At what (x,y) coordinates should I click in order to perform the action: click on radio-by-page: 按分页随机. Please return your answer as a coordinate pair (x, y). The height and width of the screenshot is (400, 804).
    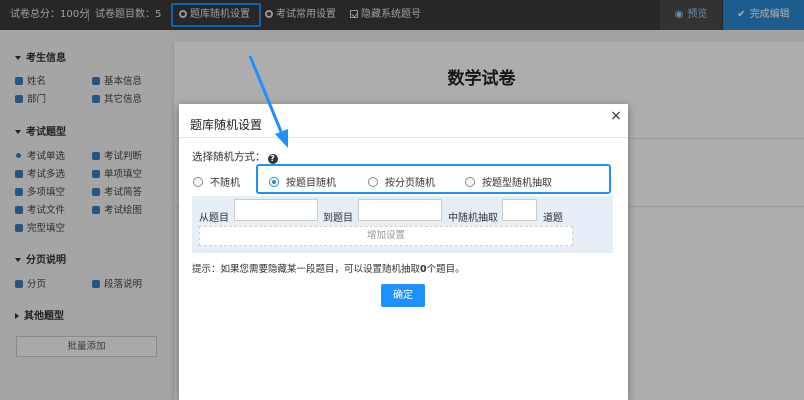
    Looking at the image, I should click on (401, 181).